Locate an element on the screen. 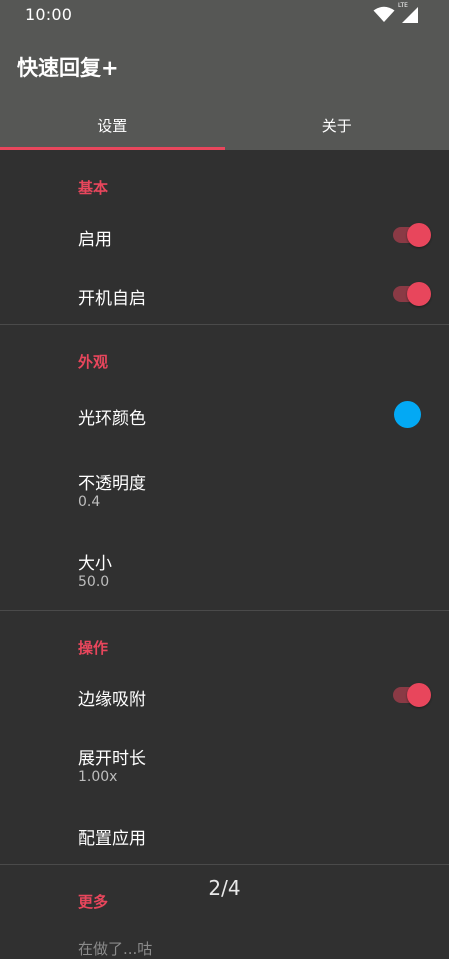  page-indicator: 2/4 is located at coordinates (224, 888).